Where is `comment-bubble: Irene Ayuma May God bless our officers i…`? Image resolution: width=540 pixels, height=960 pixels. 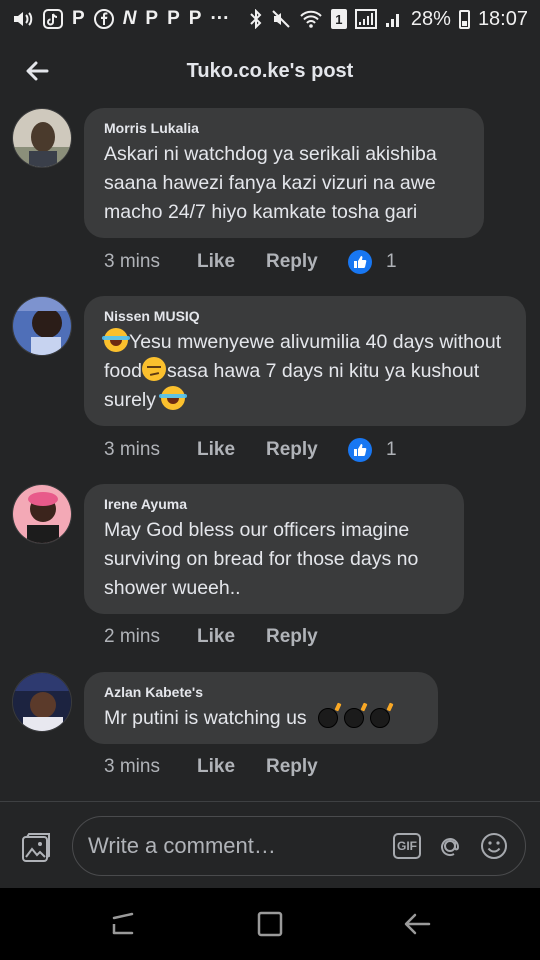
comment-bubble: Irene Ayuma May God bless our officers i… is located at coordinates (274, 549).